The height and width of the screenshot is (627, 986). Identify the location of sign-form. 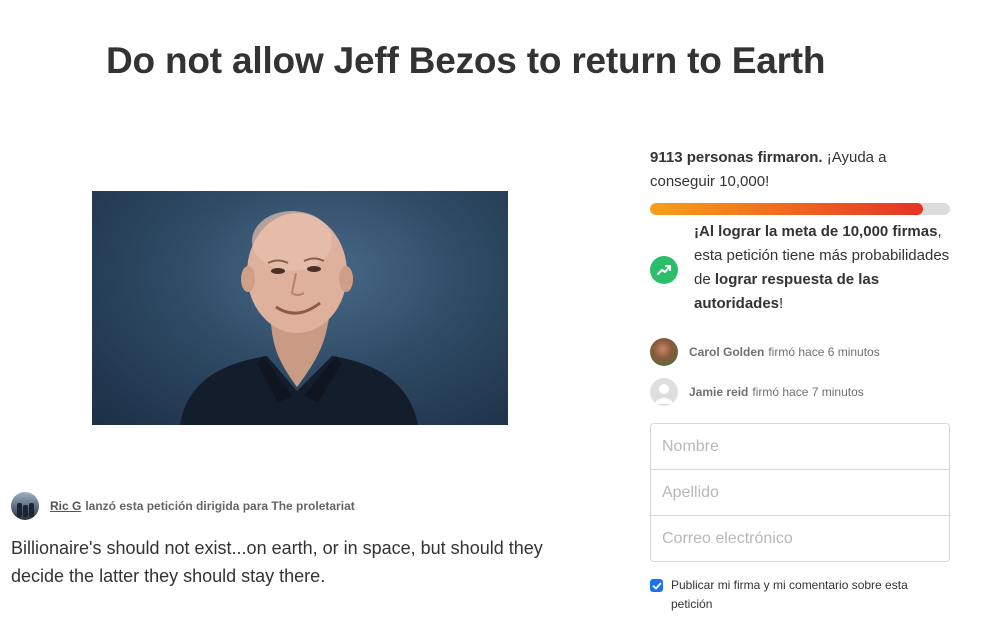
(800, 492).